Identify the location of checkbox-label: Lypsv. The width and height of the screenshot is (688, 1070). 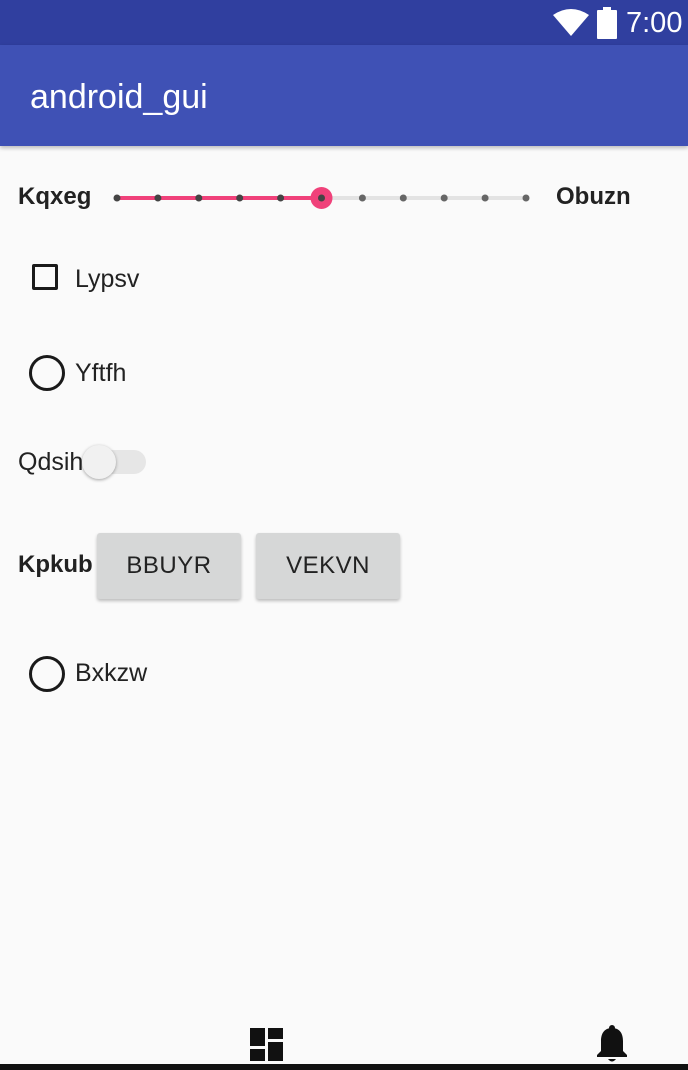
(107, 279).